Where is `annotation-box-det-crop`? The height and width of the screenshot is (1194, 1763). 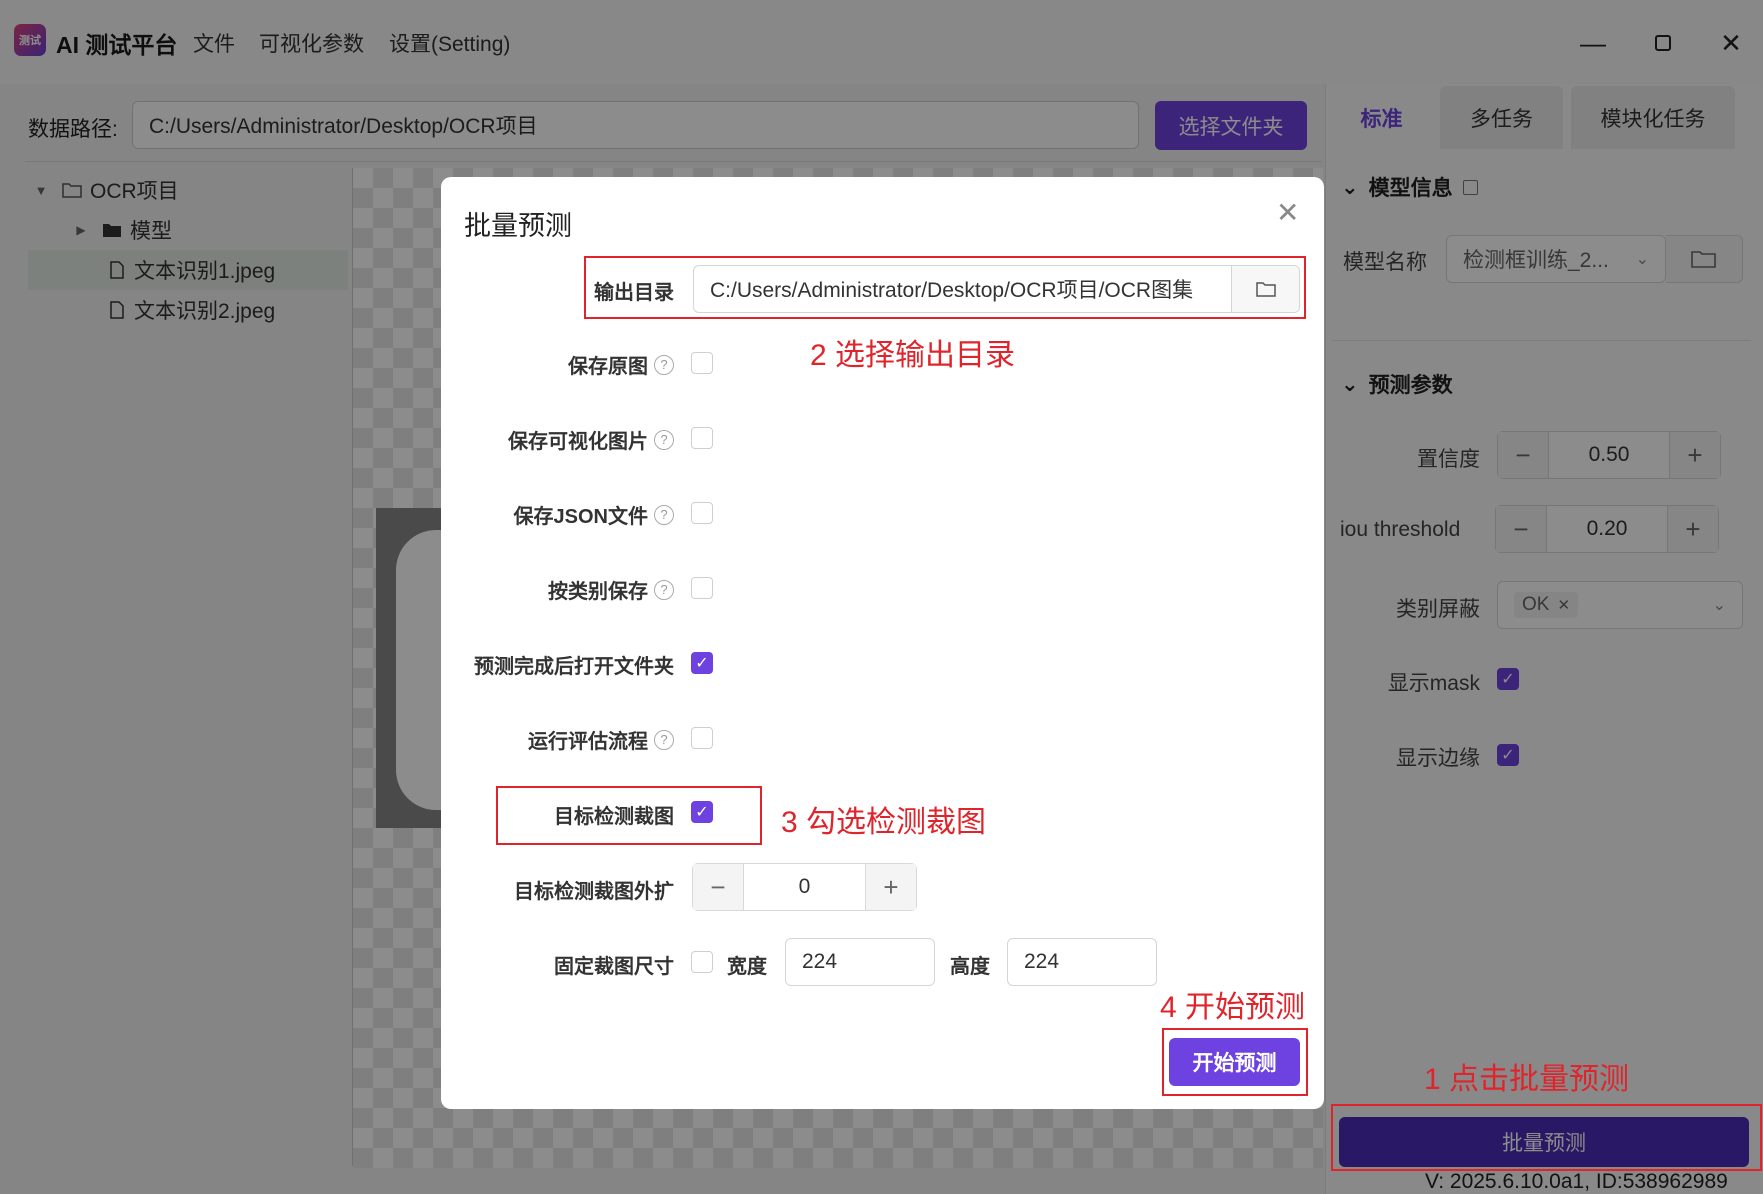 annotation-box-det-crop is located at coordinates (629, 815).